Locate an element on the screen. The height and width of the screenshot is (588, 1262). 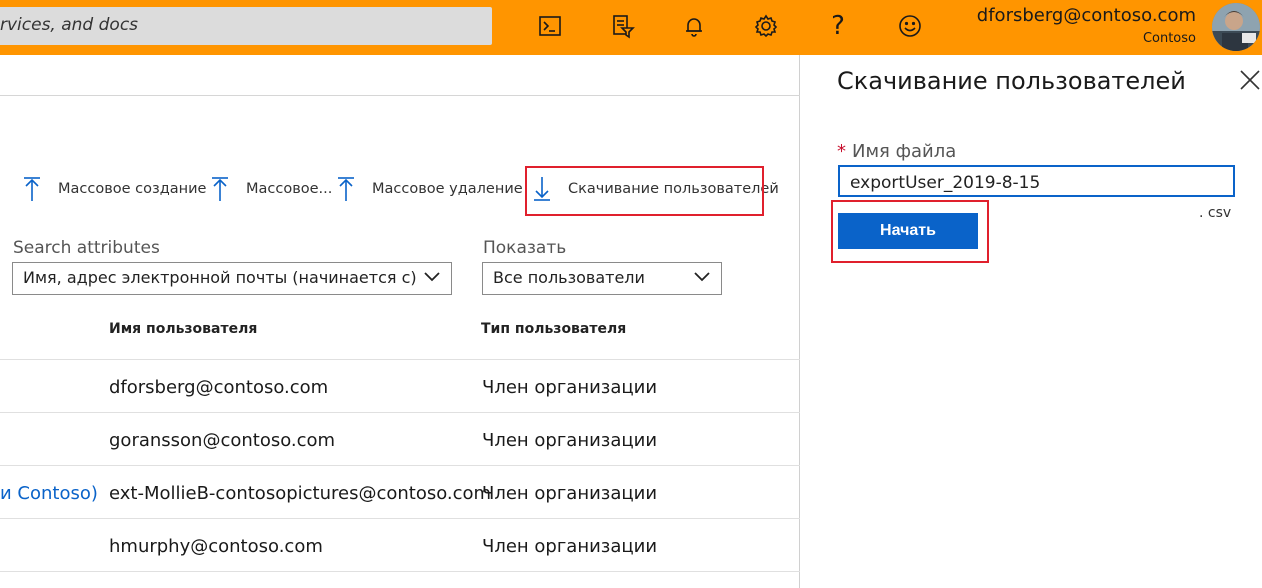
file-name-label: * Имя файла is located at coordinates (896, 151).